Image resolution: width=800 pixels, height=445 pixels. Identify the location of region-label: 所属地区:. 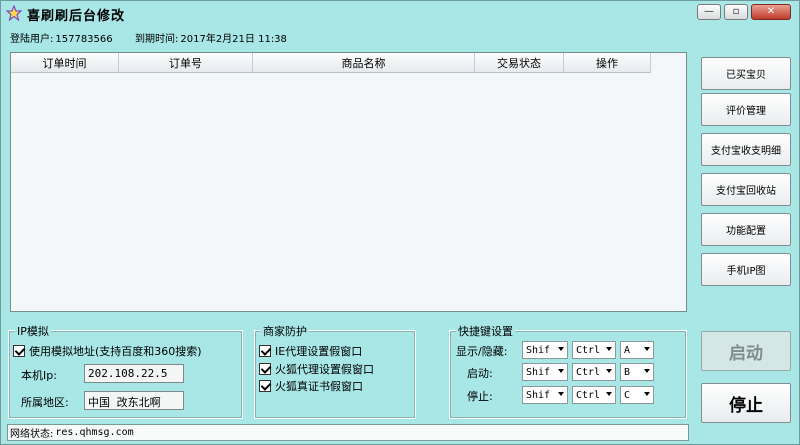
(45, 402).